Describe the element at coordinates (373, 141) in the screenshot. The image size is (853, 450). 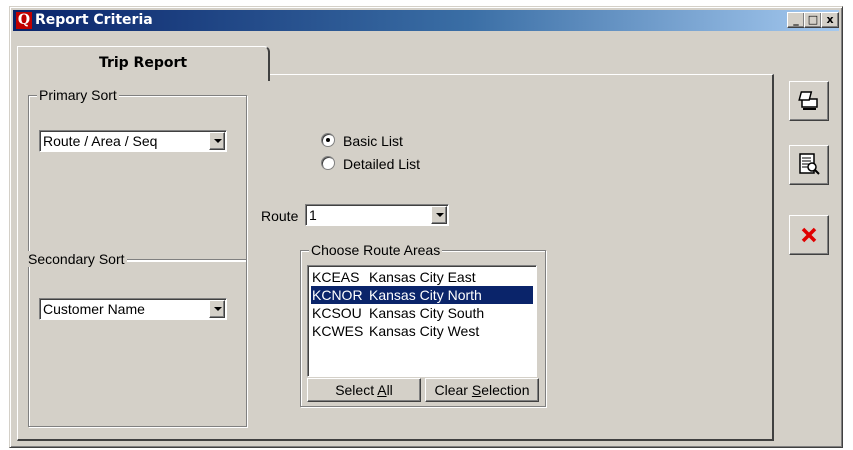
I see `basic-list-label: Basic List` at that location.